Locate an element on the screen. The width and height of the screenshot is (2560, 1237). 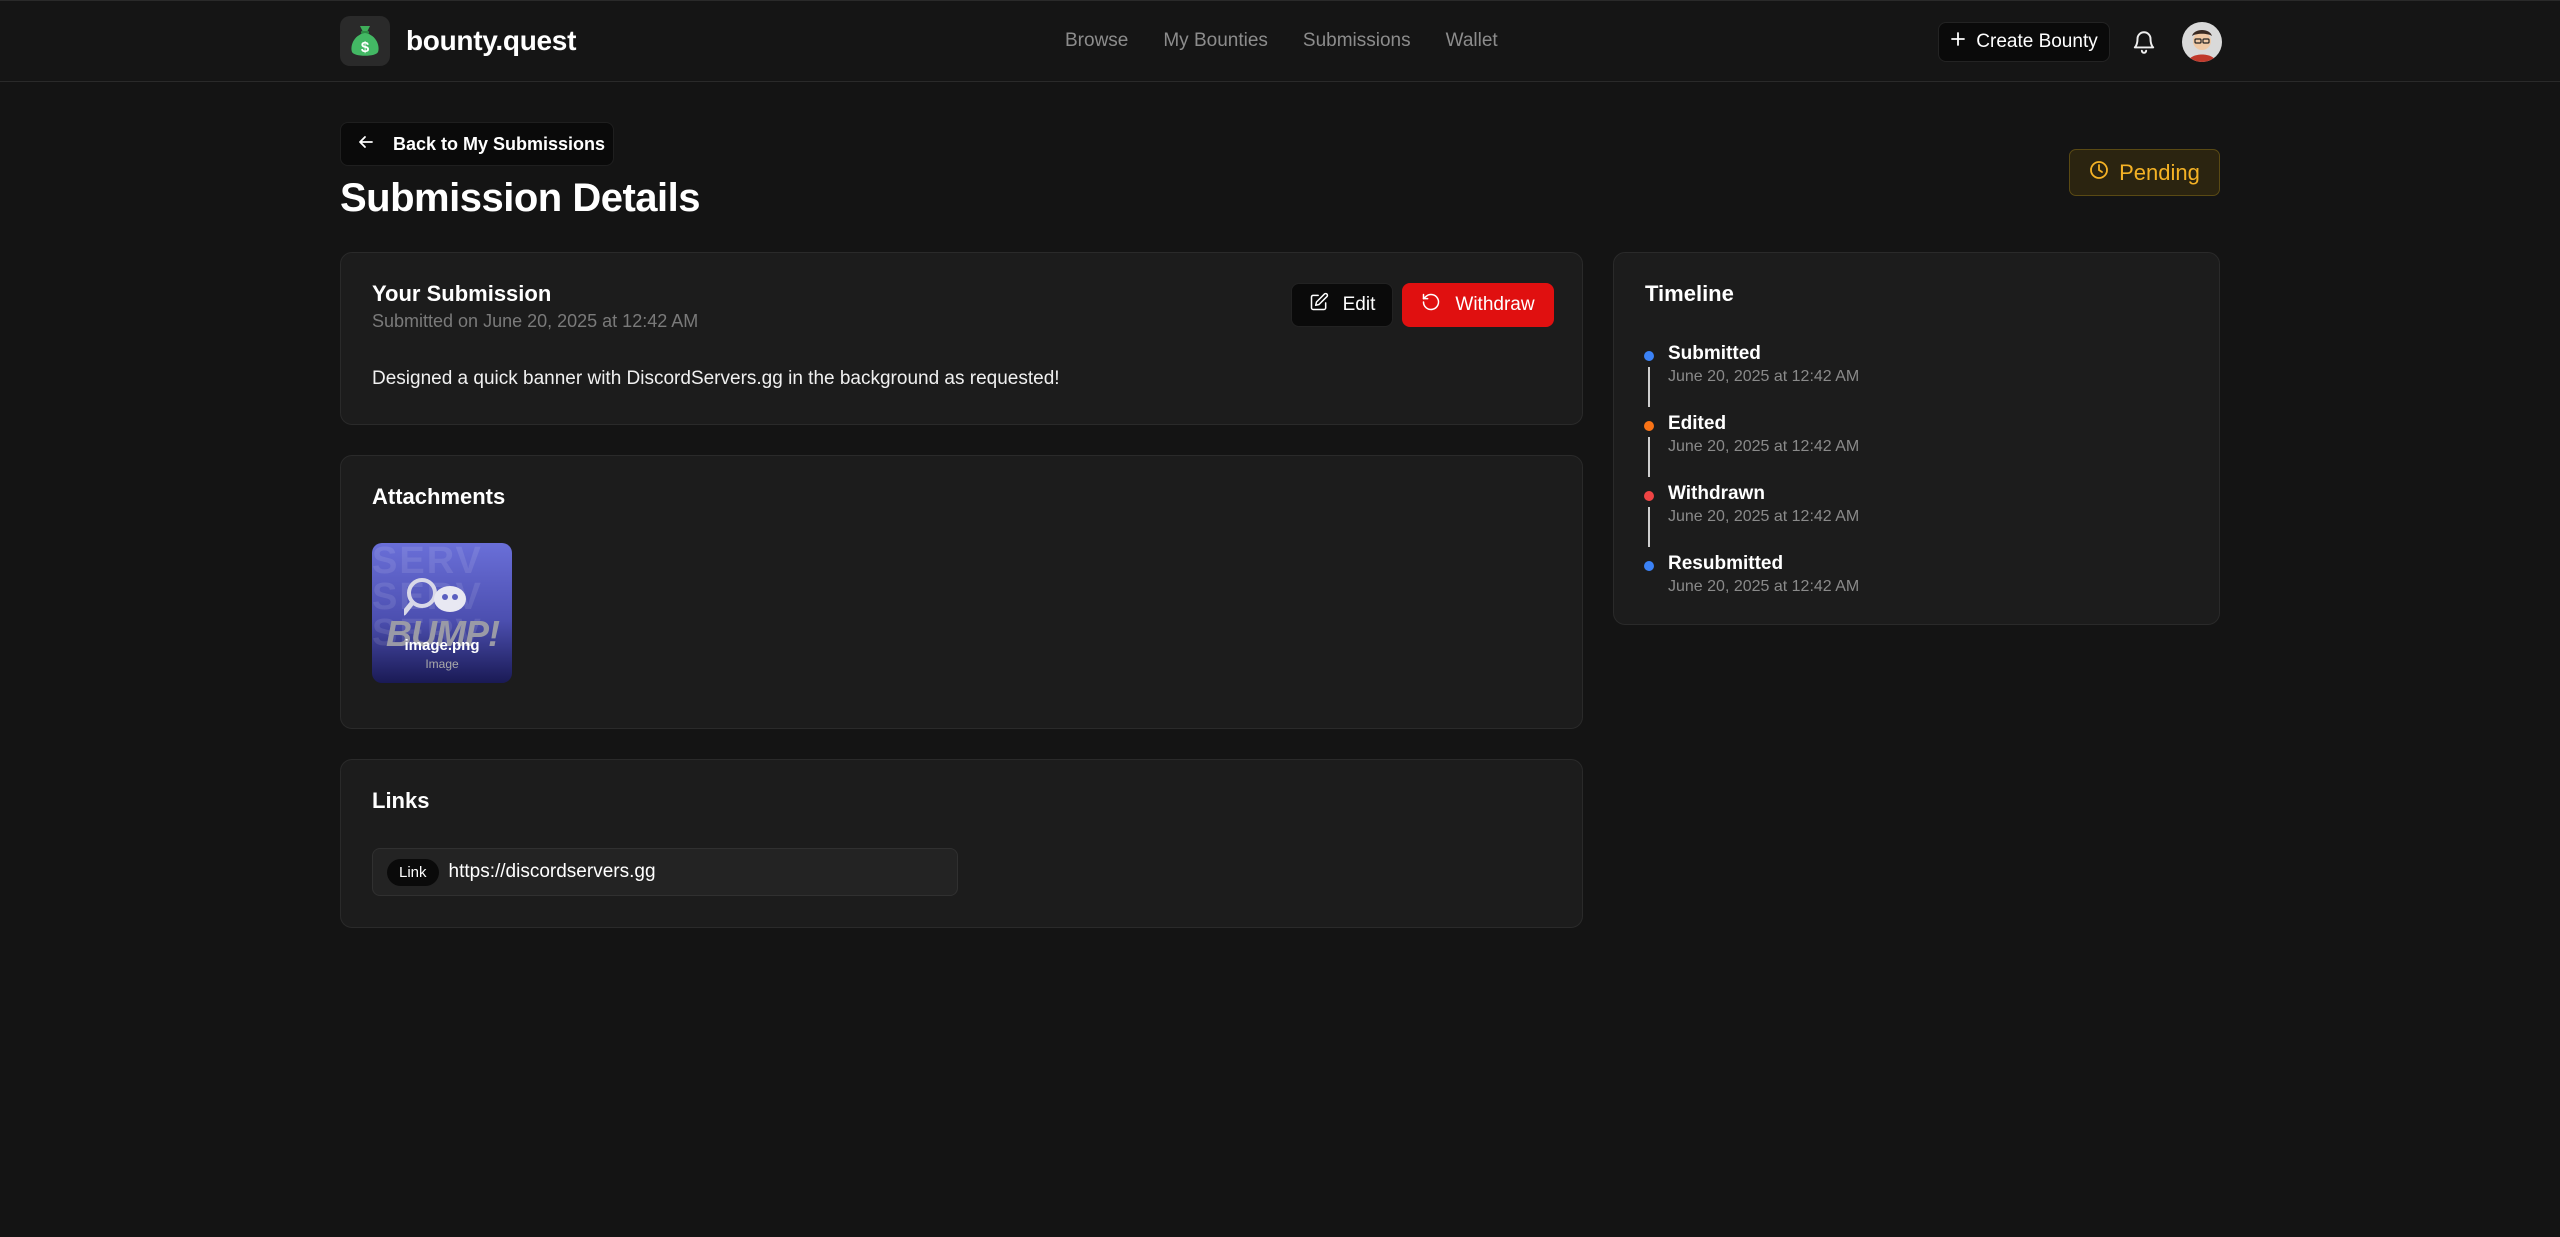
withdraw-button: Withdraw is located at coordinates (1478, 305).